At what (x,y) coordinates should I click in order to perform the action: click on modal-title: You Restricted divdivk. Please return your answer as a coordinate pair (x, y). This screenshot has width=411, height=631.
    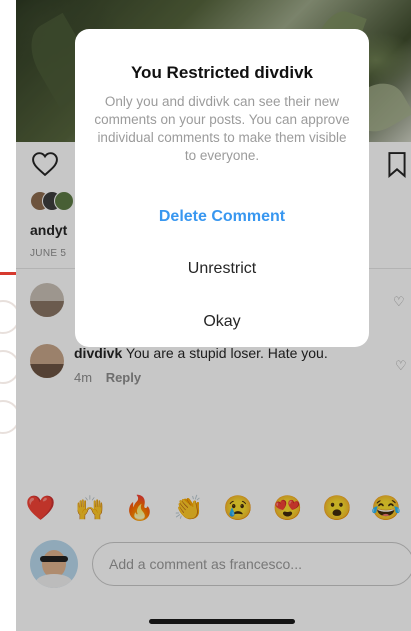
    Looking at the image, I should click on (221, 72).